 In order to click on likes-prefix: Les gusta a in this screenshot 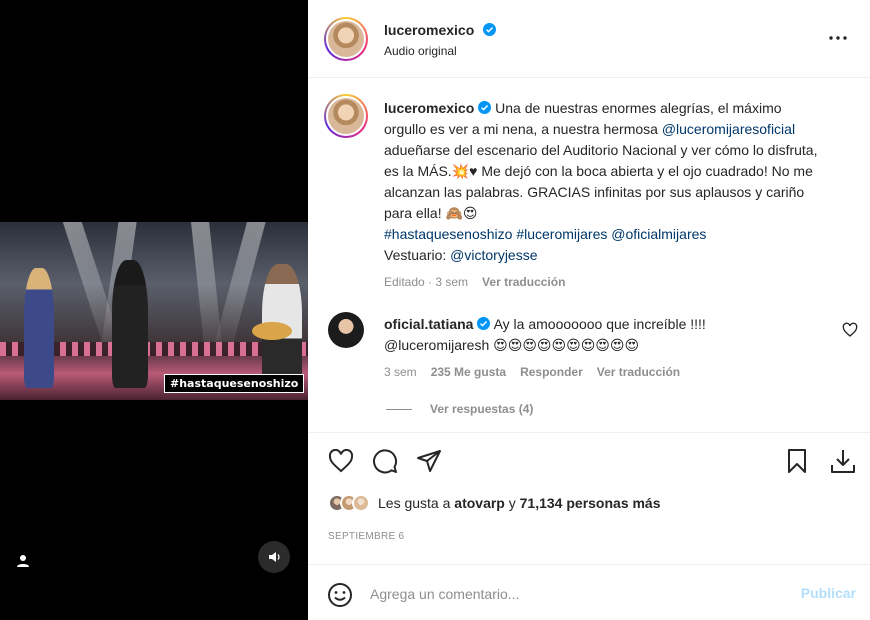, I will do `click(416, 503)`.